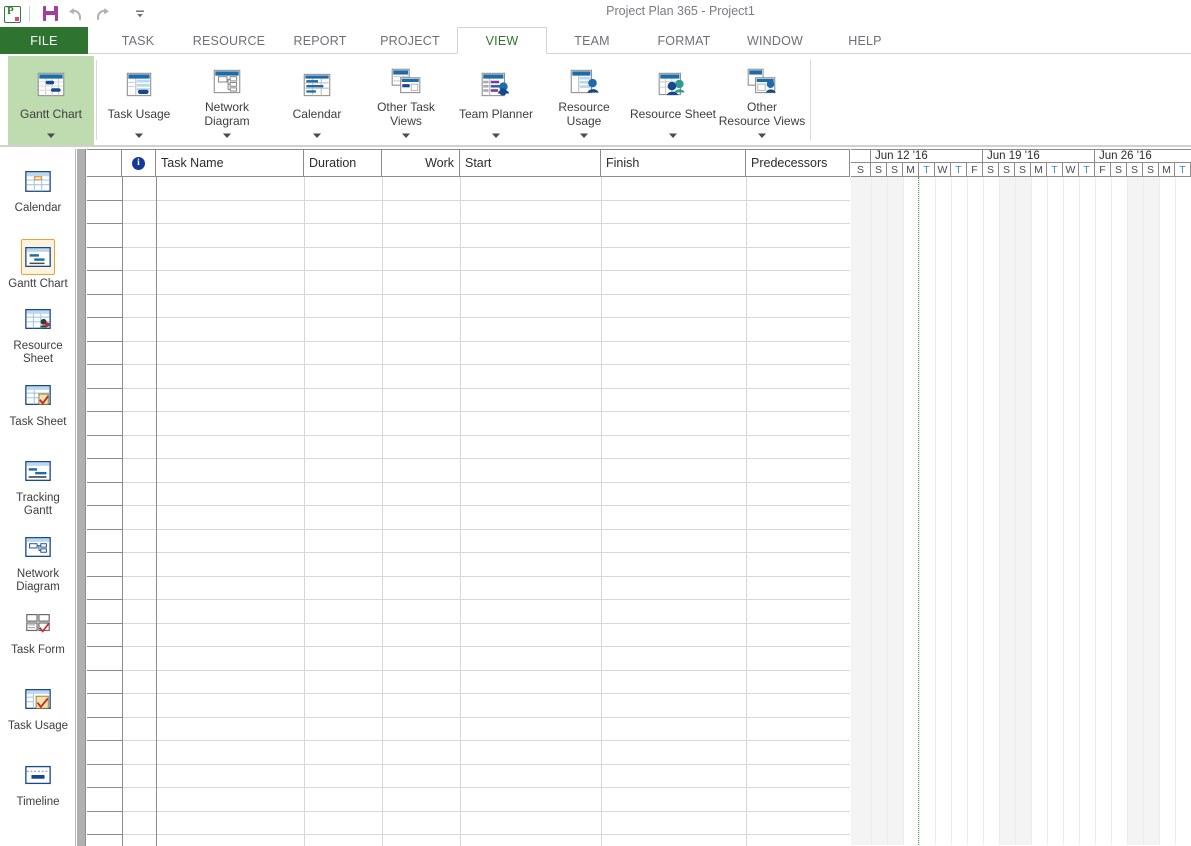  What do you see at coordinates (139, 163) in the screenshot?
I see `column-indicator: i` at bounding box center [139, 163].